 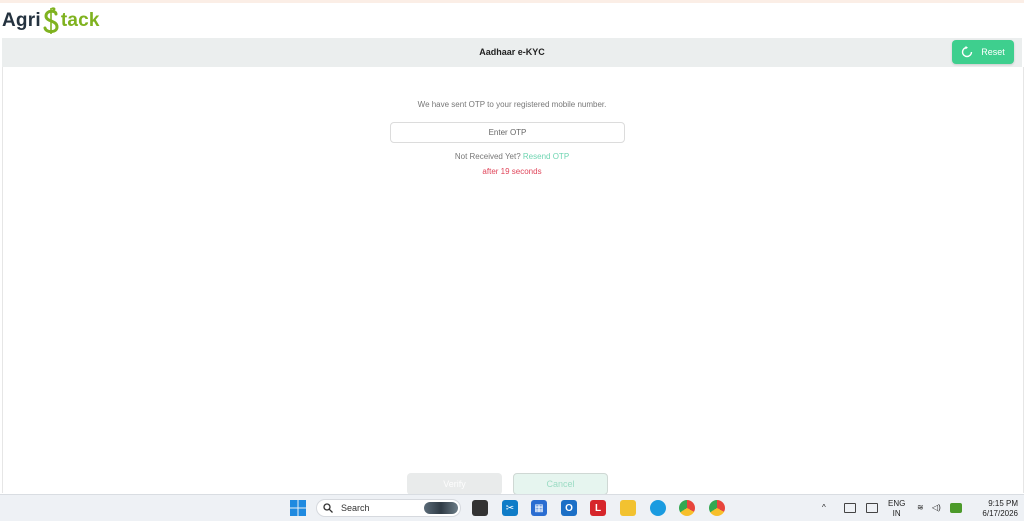 I want to click on otp-input, so click(x=507, y=132).